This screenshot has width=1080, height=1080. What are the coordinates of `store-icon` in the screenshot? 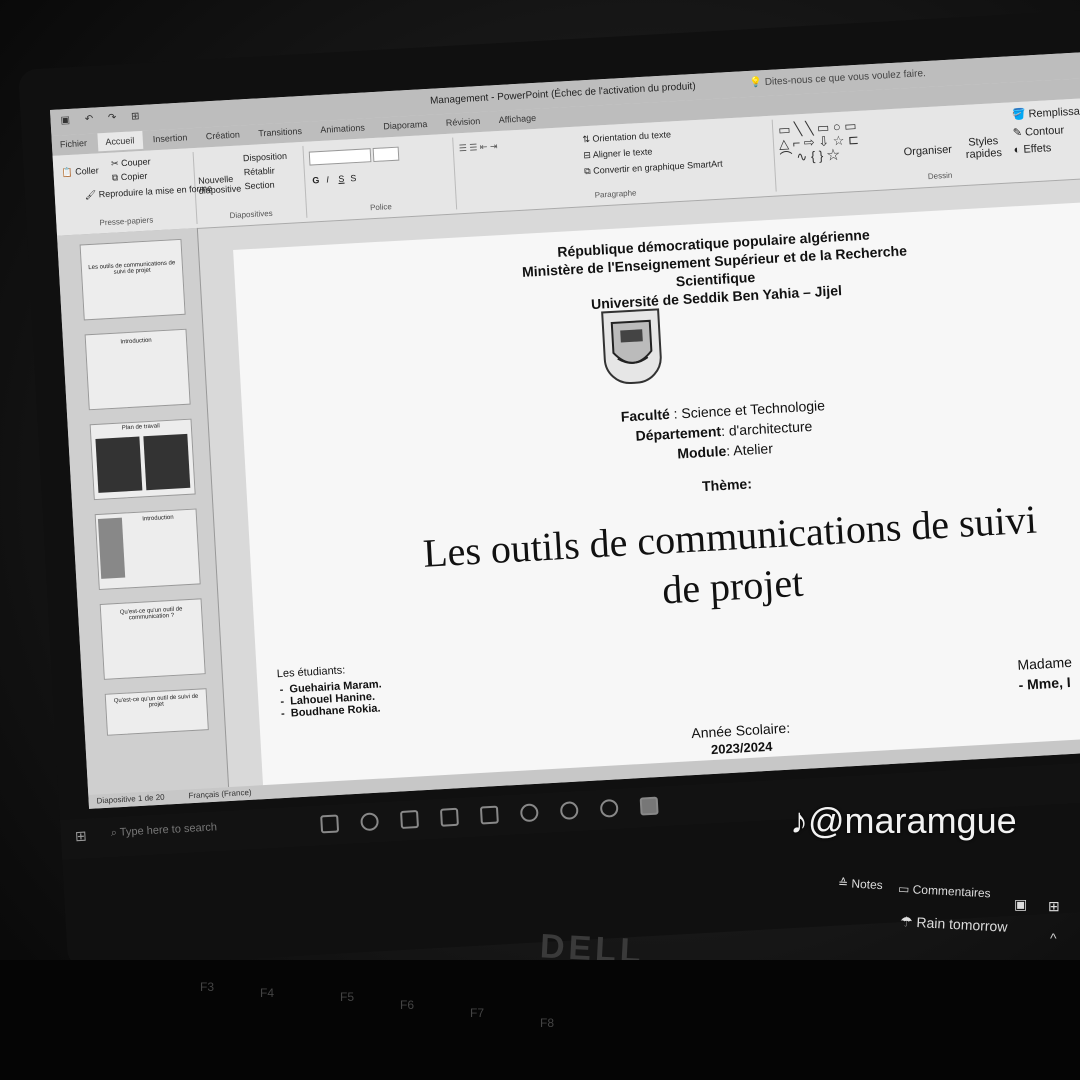 It's located at (449, 817).